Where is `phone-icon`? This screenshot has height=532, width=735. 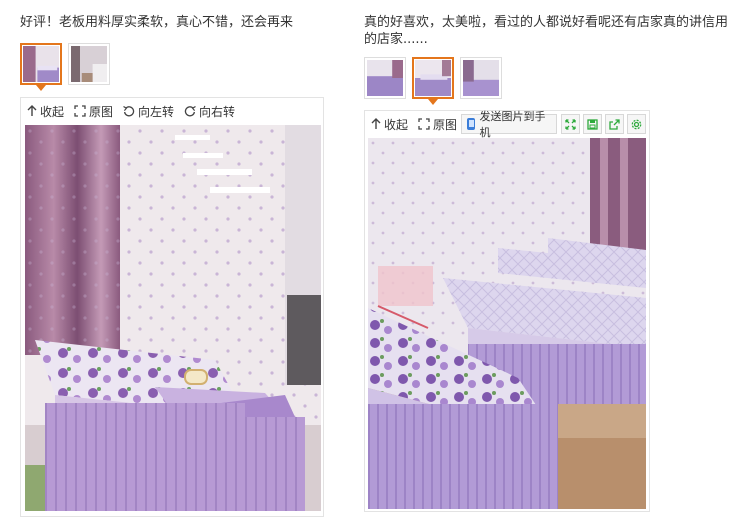 phone-icon is located at coordinates (471, 124).